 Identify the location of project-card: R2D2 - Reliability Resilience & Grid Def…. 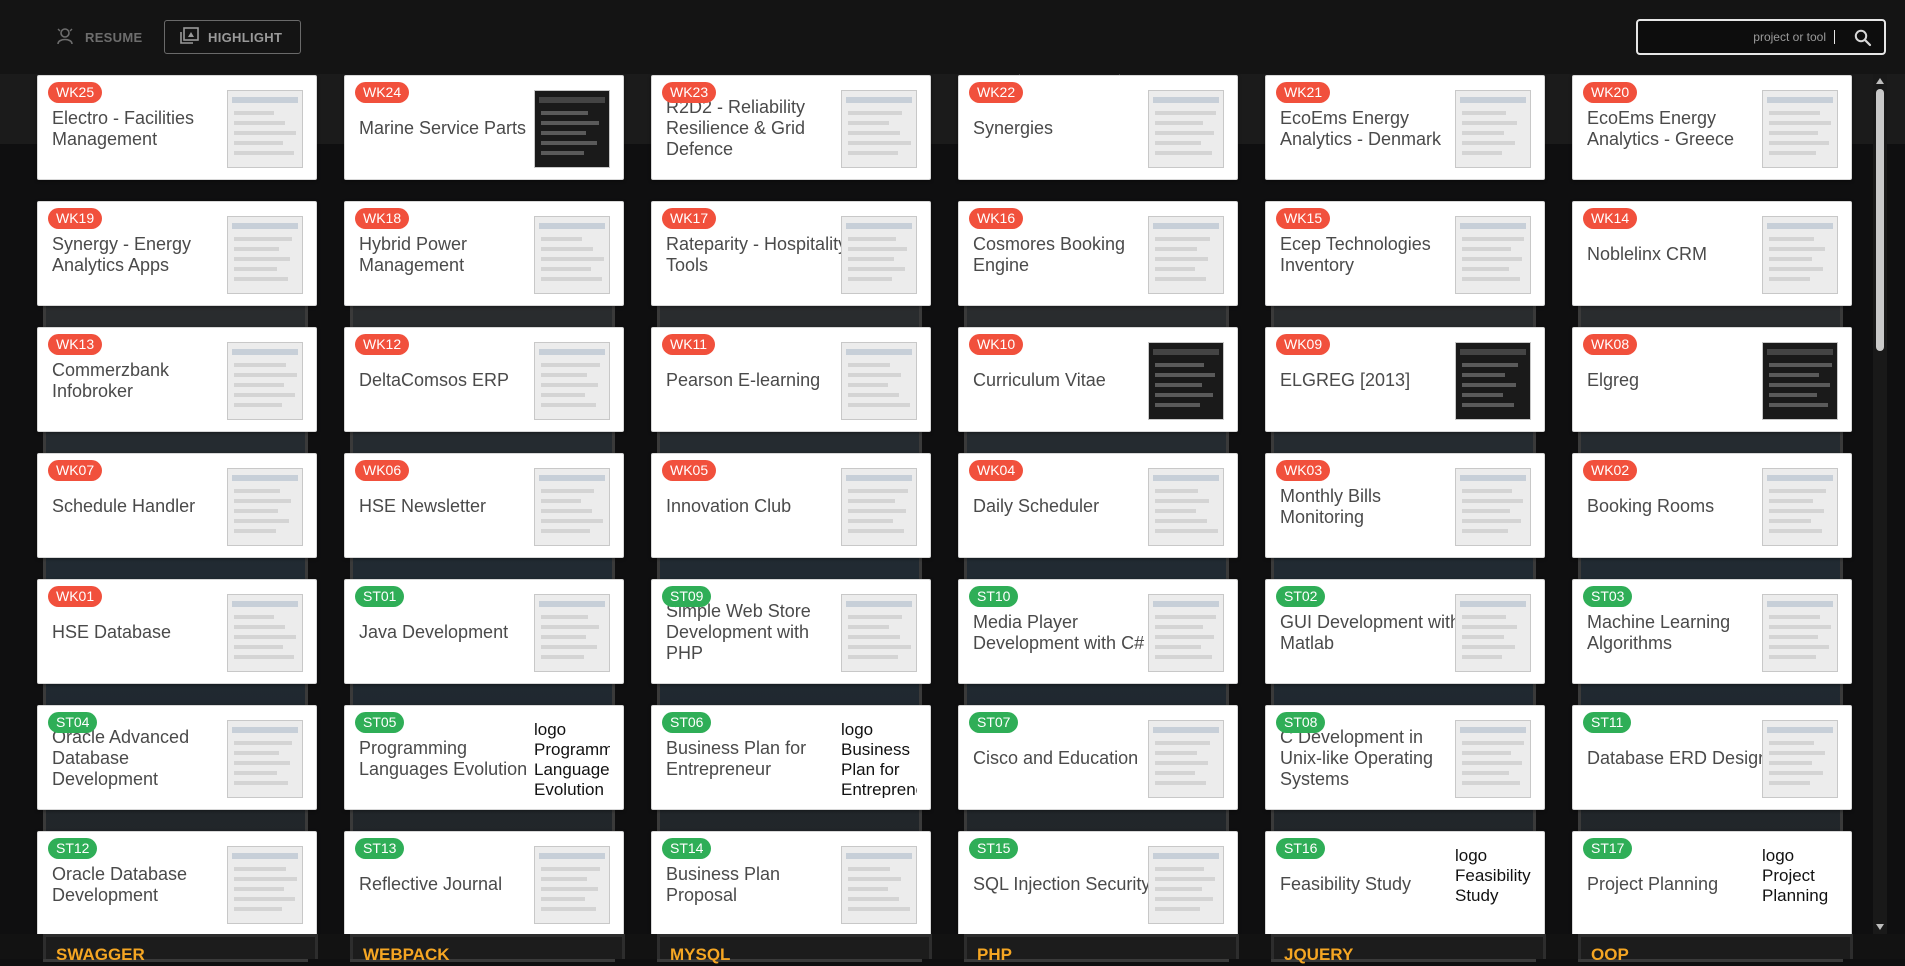
(791, 127).